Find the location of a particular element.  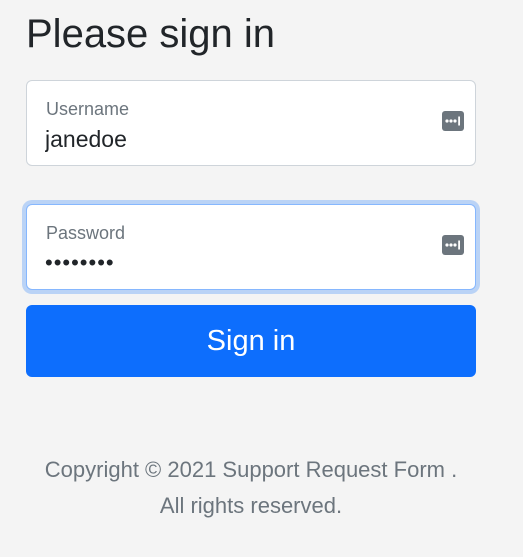

password-label: Password is located at coordinates (86, 233).